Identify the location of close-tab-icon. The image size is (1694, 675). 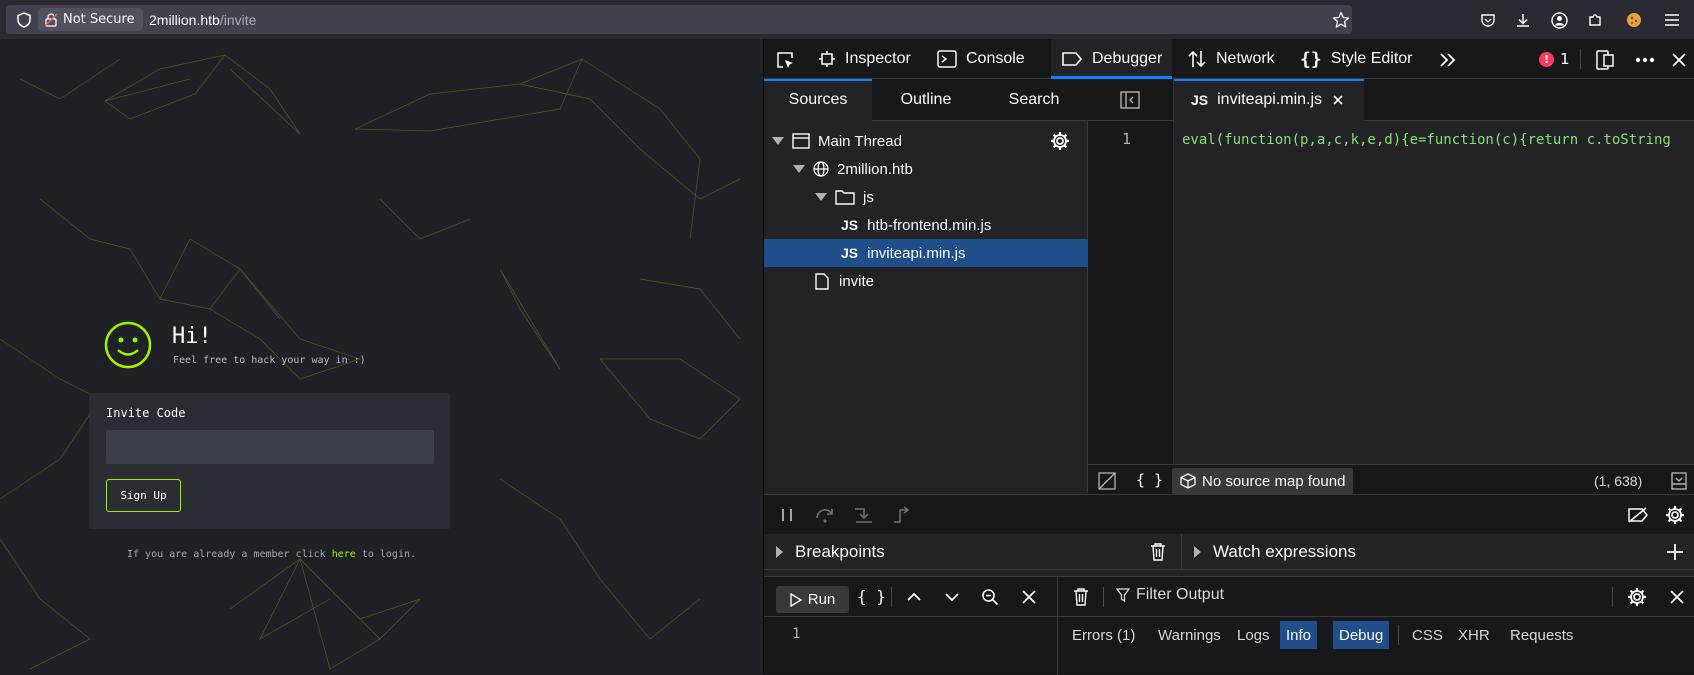
(1338, 100).